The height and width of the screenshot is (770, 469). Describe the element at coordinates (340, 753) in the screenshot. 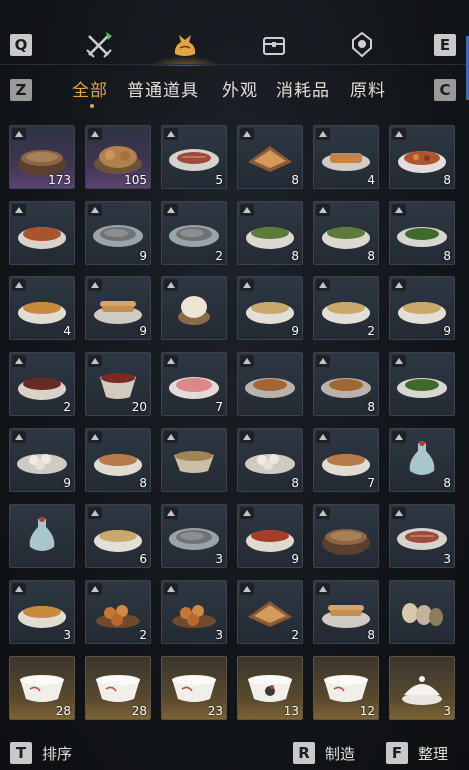

I see `craft-label: 制造` at that location.